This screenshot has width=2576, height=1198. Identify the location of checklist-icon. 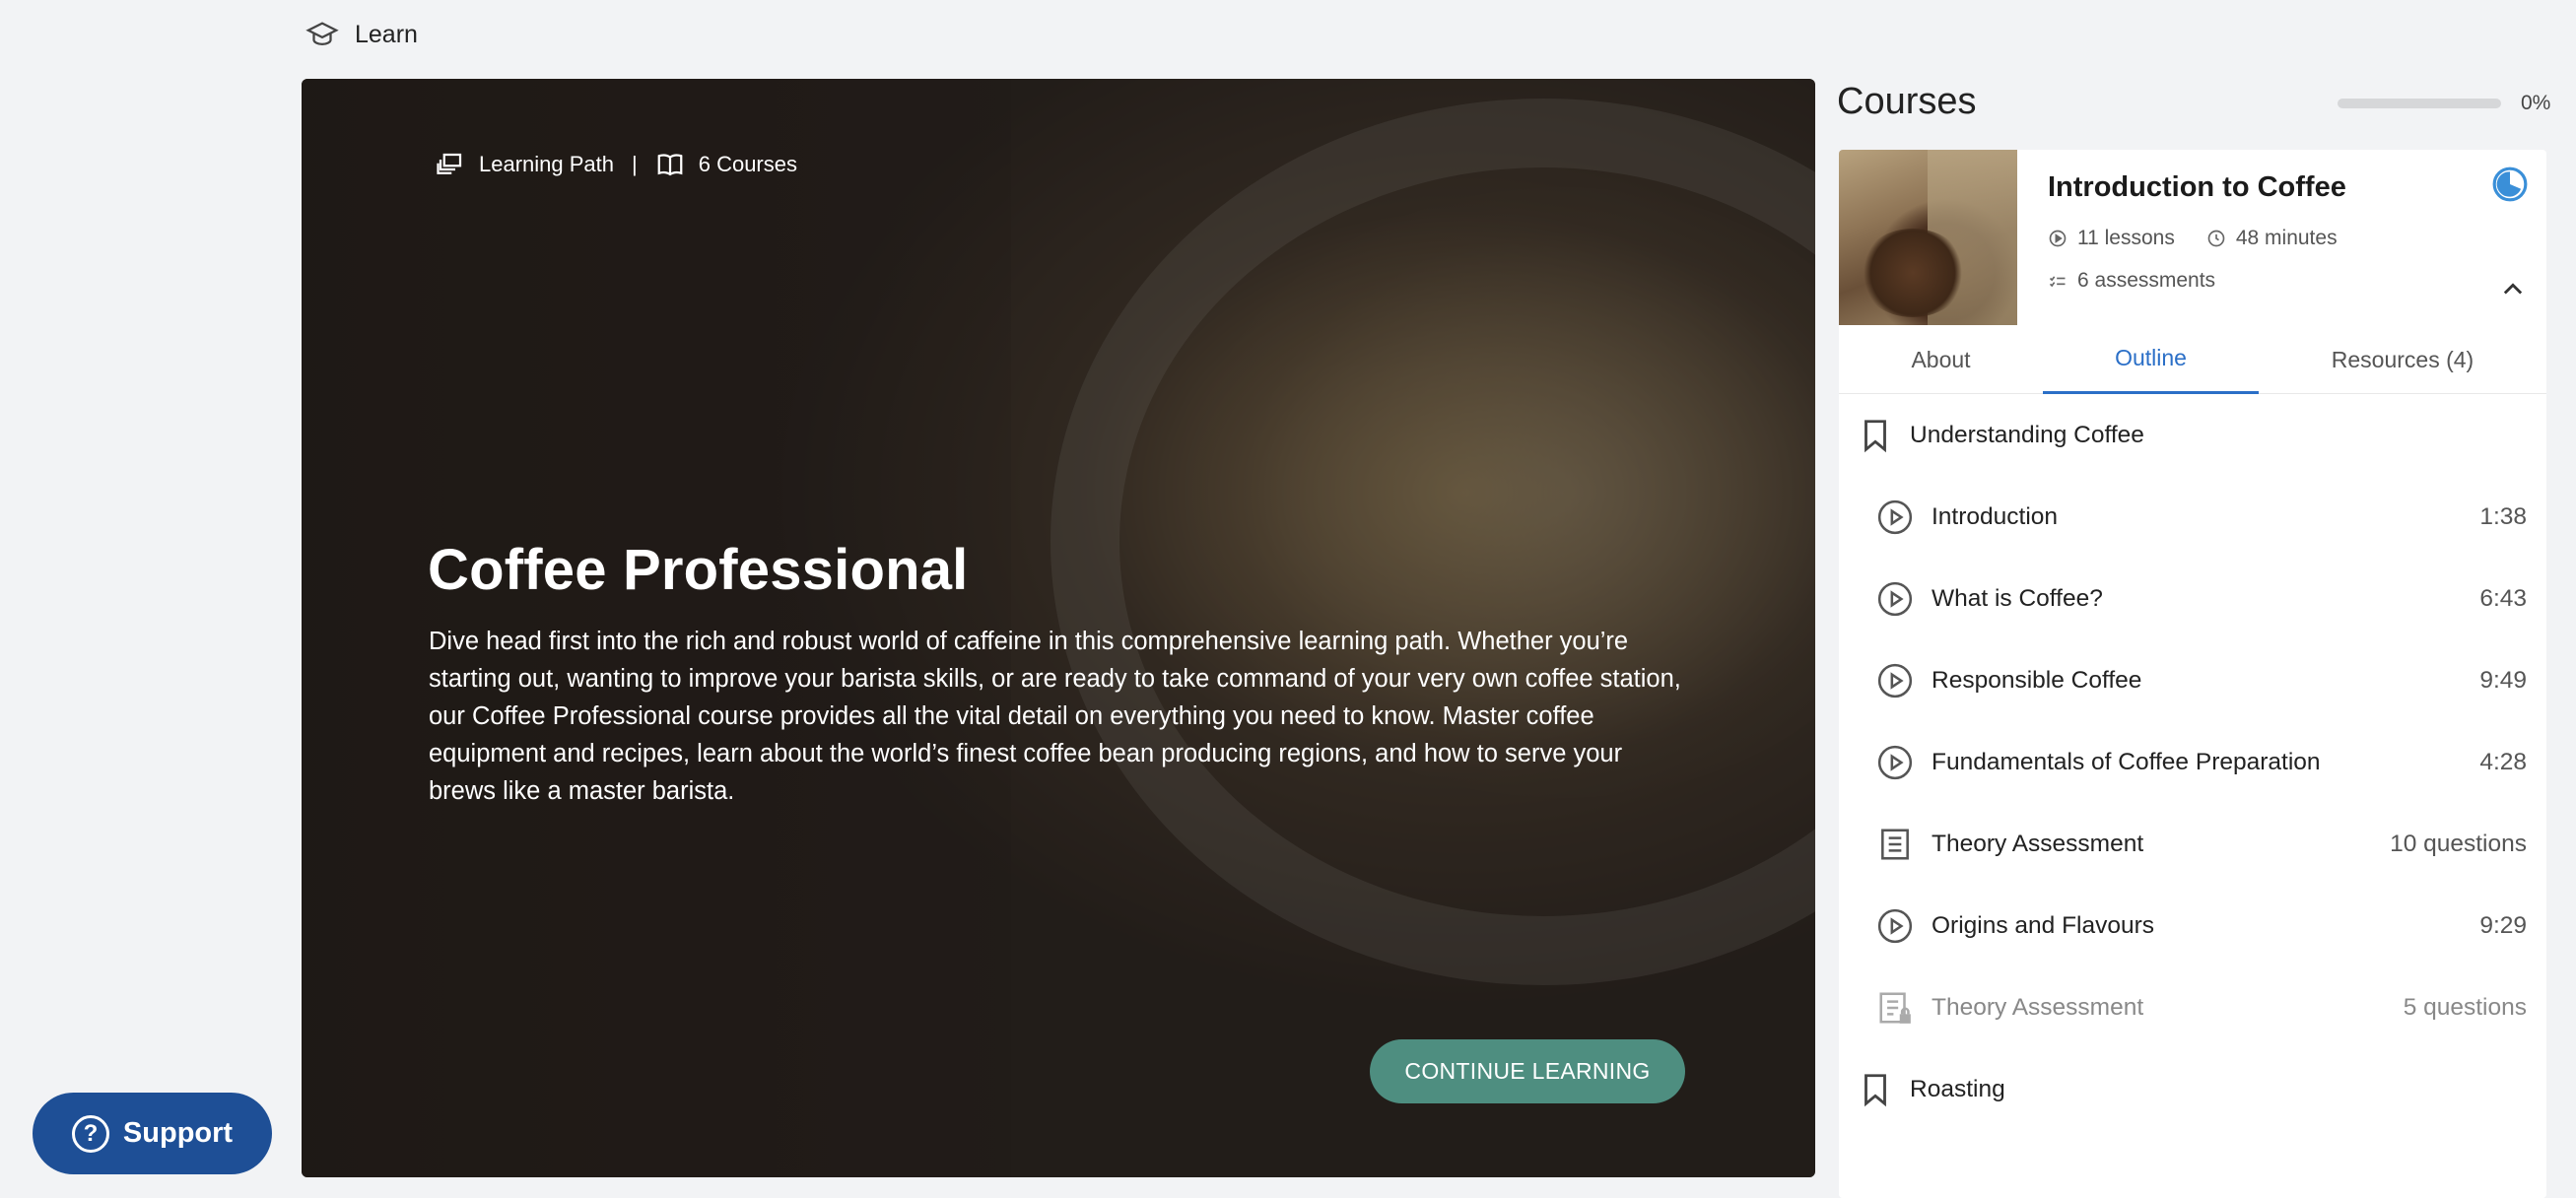
(2057, 282).